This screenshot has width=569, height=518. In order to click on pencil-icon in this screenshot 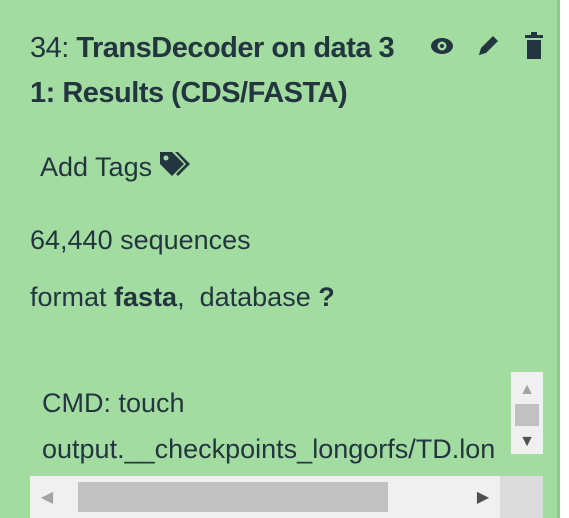, I will do `click(488, 46)`.